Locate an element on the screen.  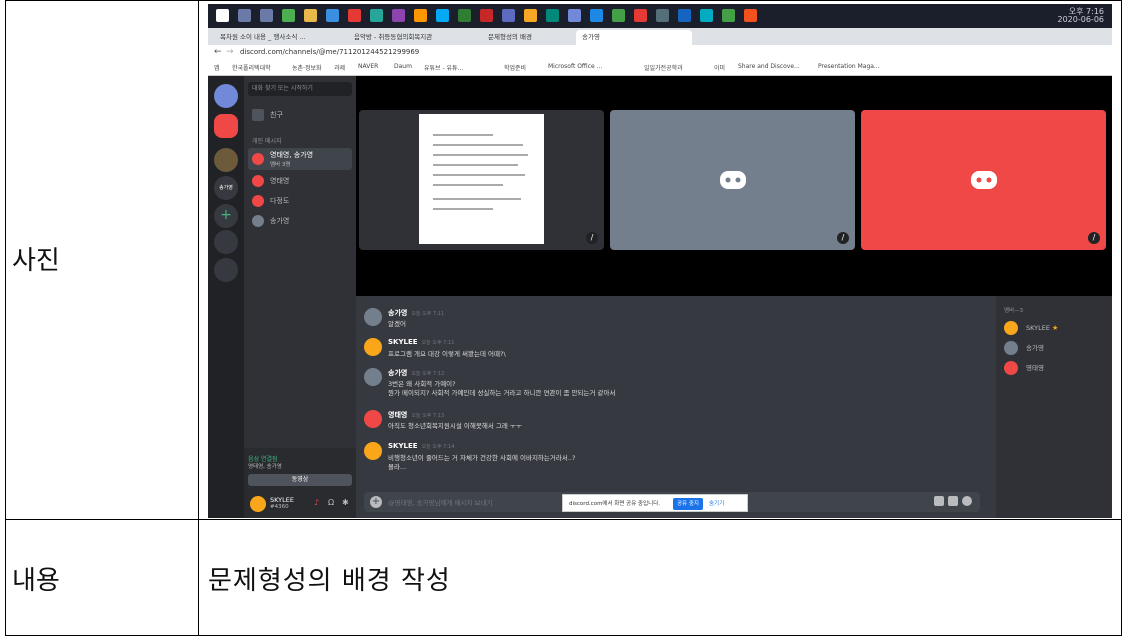
bookmark-item: 농촌·정보화 is located at coordinates (307, 67).